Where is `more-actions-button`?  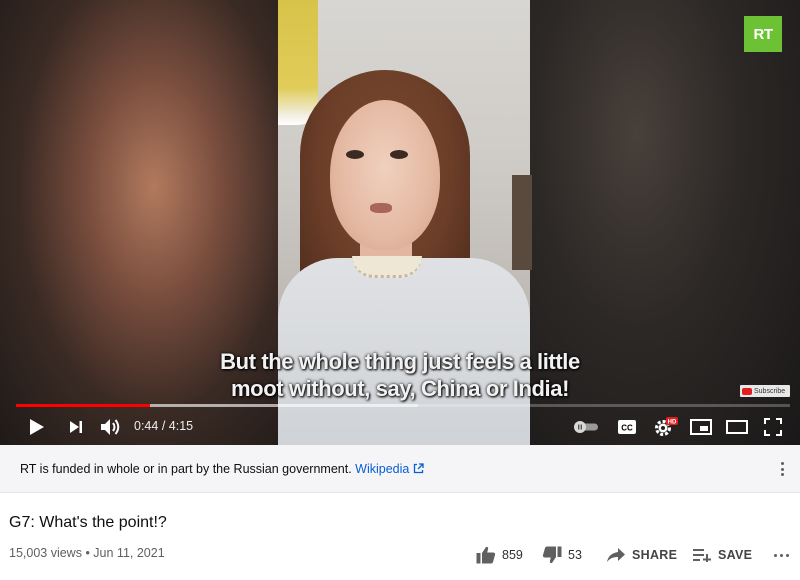 more-actions-button is located at coordinates (781, 555).